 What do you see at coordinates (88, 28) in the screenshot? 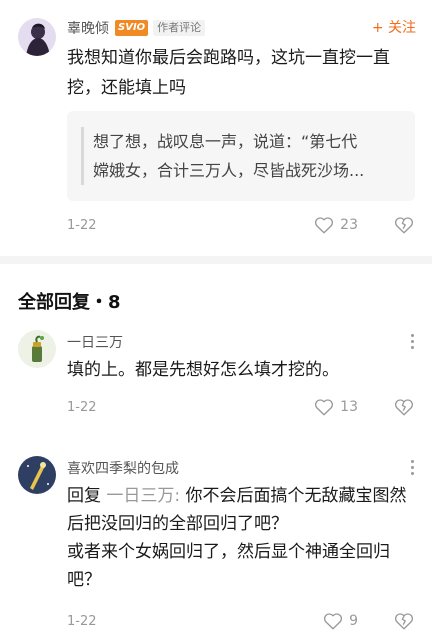
I see `author-name: 辜晚倾` at bounding box center [88, 28].